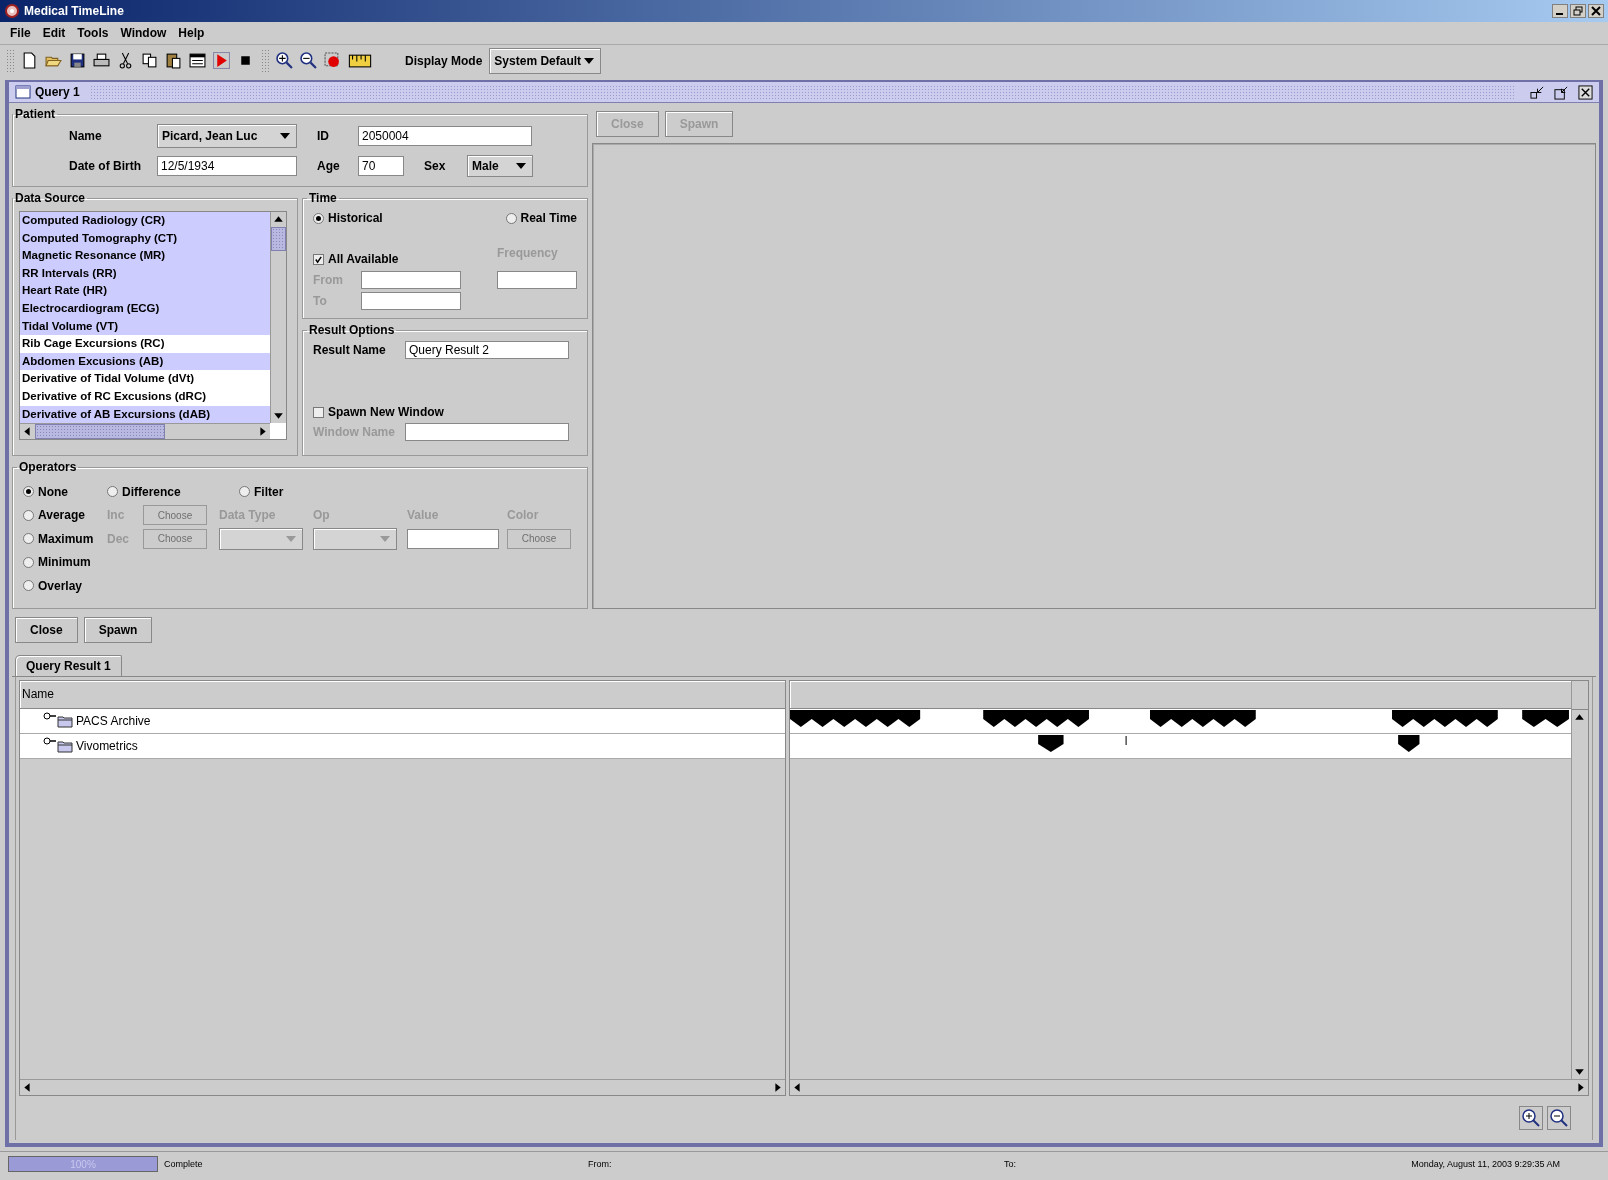 This screenshot has width=1608, height=1180. I want to click on app-logo-icon, so click(12, 11).